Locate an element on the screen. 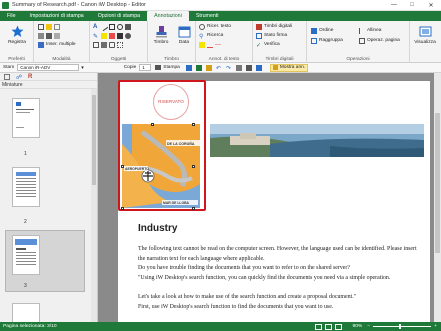 The image size is (441, 331). status-bar: Pagina selezionata: 3/10 90% − + is located at coordinates (220, 326).